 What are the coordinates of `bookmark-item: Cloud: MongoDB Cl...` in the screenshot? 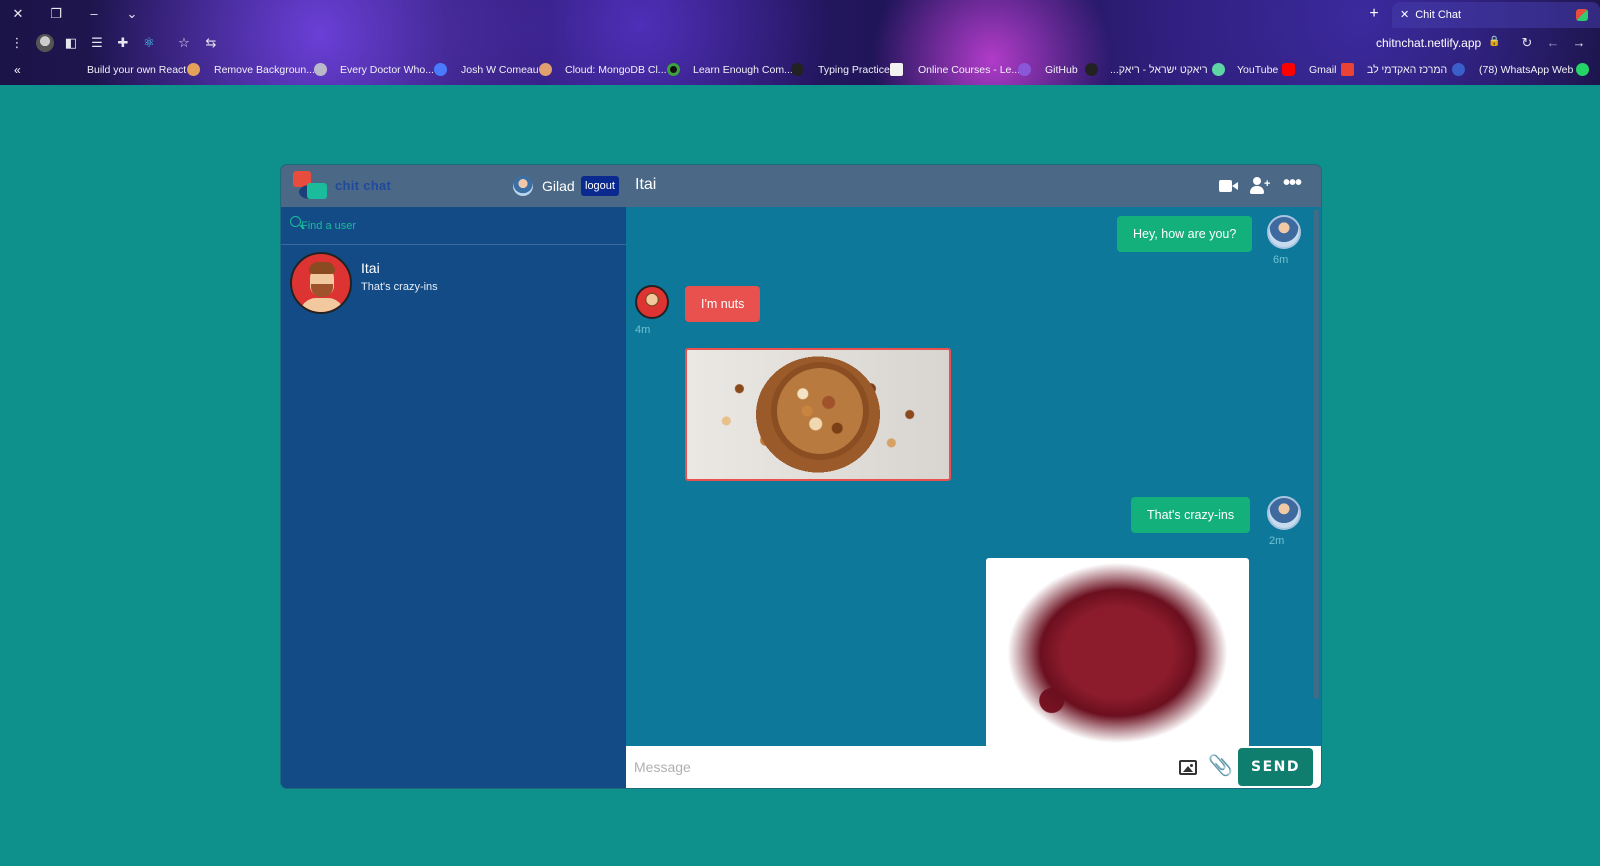 It's located at (616, 70).